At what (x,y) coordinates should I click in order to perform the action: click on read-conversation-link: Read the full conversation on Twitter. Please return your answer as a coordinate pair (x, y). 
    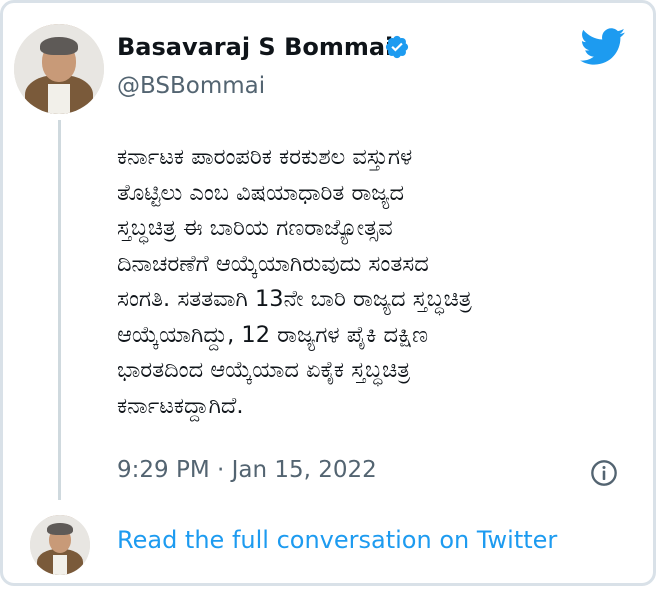
    Looking at the image, I should click on (337, 540).